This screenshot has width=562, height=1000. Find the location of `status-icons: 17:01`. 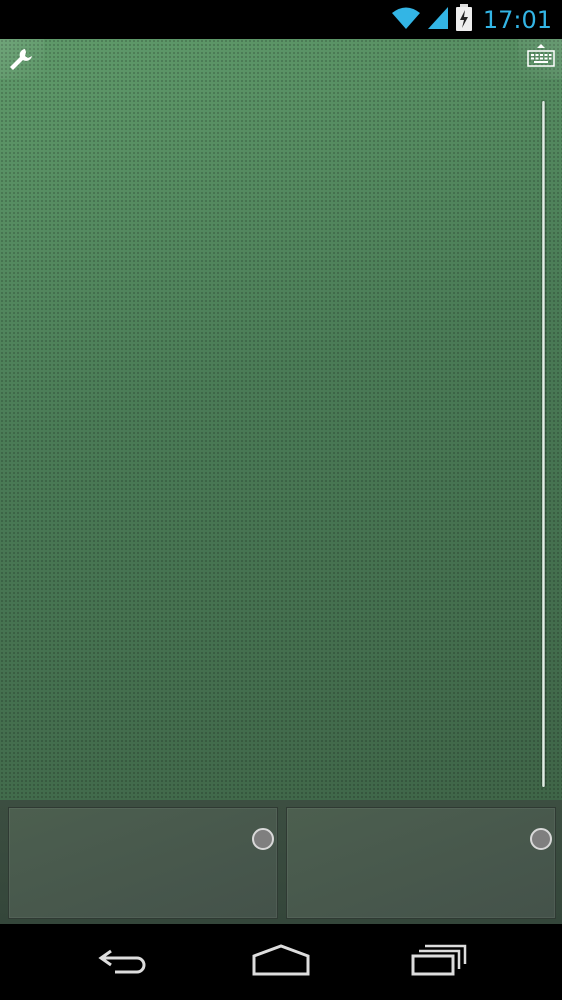

status-icons: 17:01 is located at coordinates (471, 20).